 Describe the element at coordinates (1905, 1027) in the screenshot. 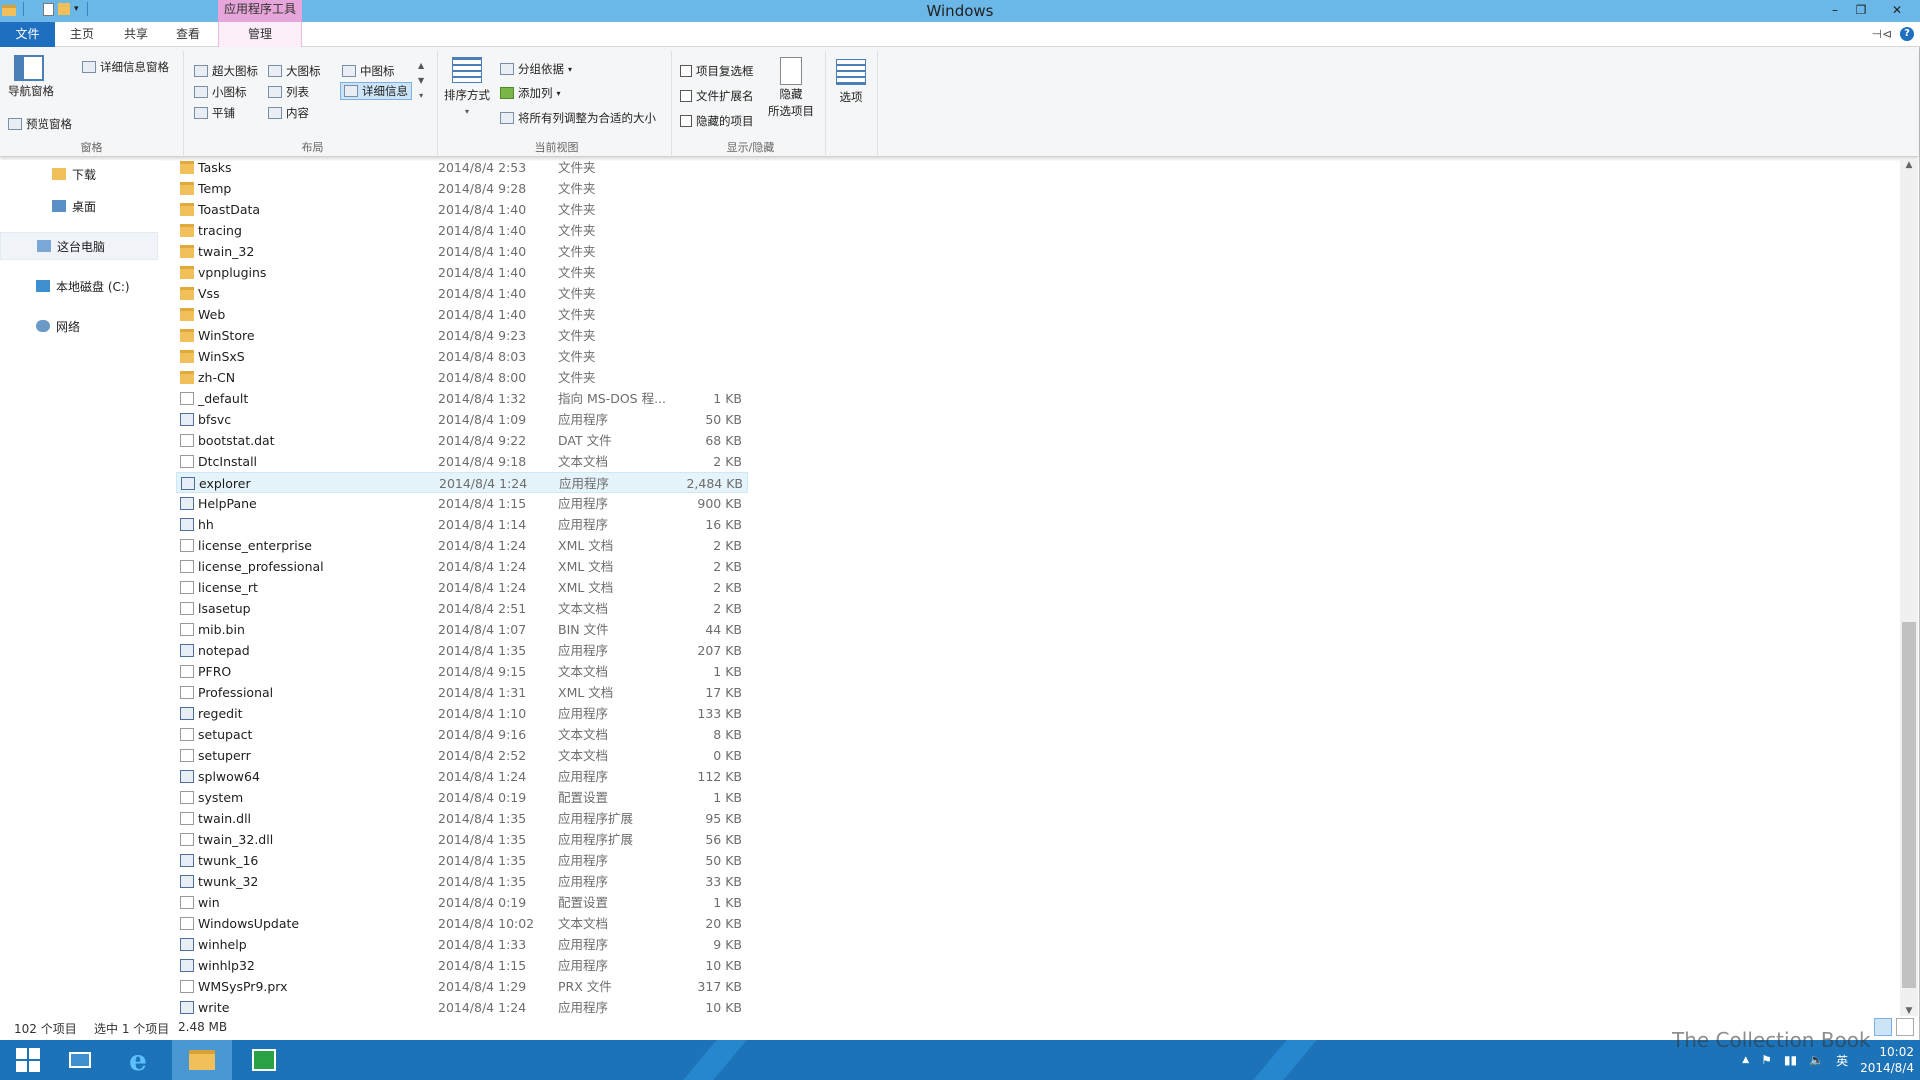

I see `large-icons-view-toggle-icon` at that location.